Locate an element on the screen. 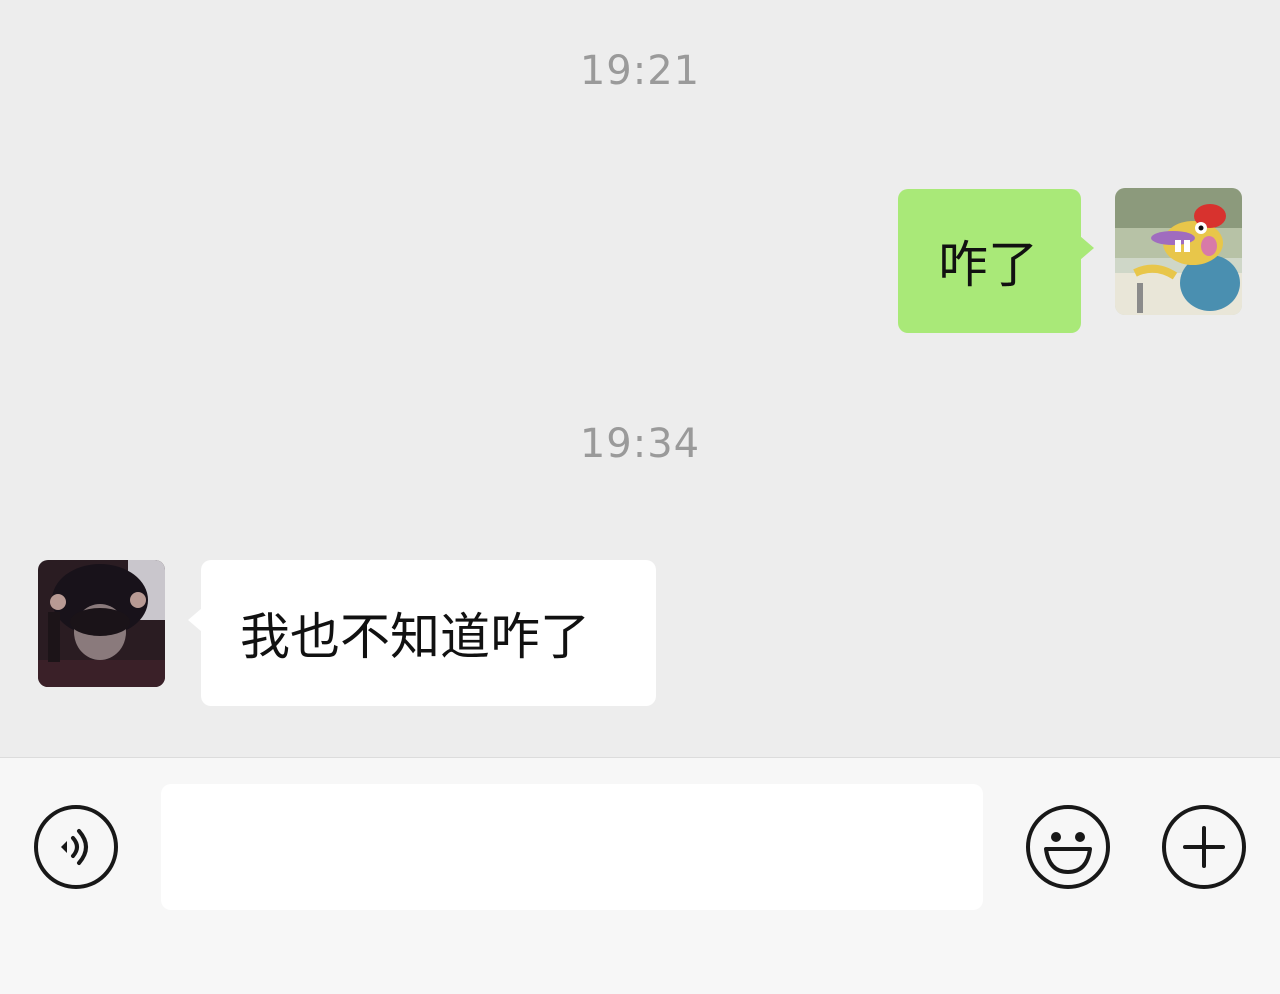 Image resolution: width=1280 pixels, height=994 pixels. outgoing-message-bubble: 咋了 is located at coordinates (989, 261).